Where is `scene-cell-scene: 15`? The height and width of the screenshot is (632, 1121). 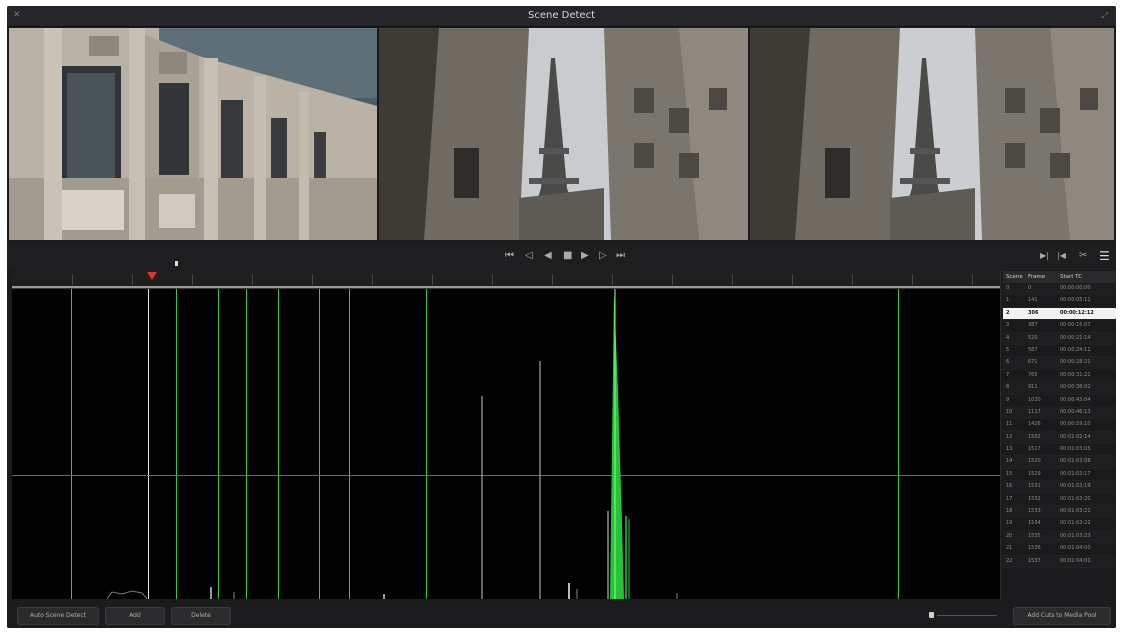
scene-cell-scene: 15 is located at coordinates (1009, 473).